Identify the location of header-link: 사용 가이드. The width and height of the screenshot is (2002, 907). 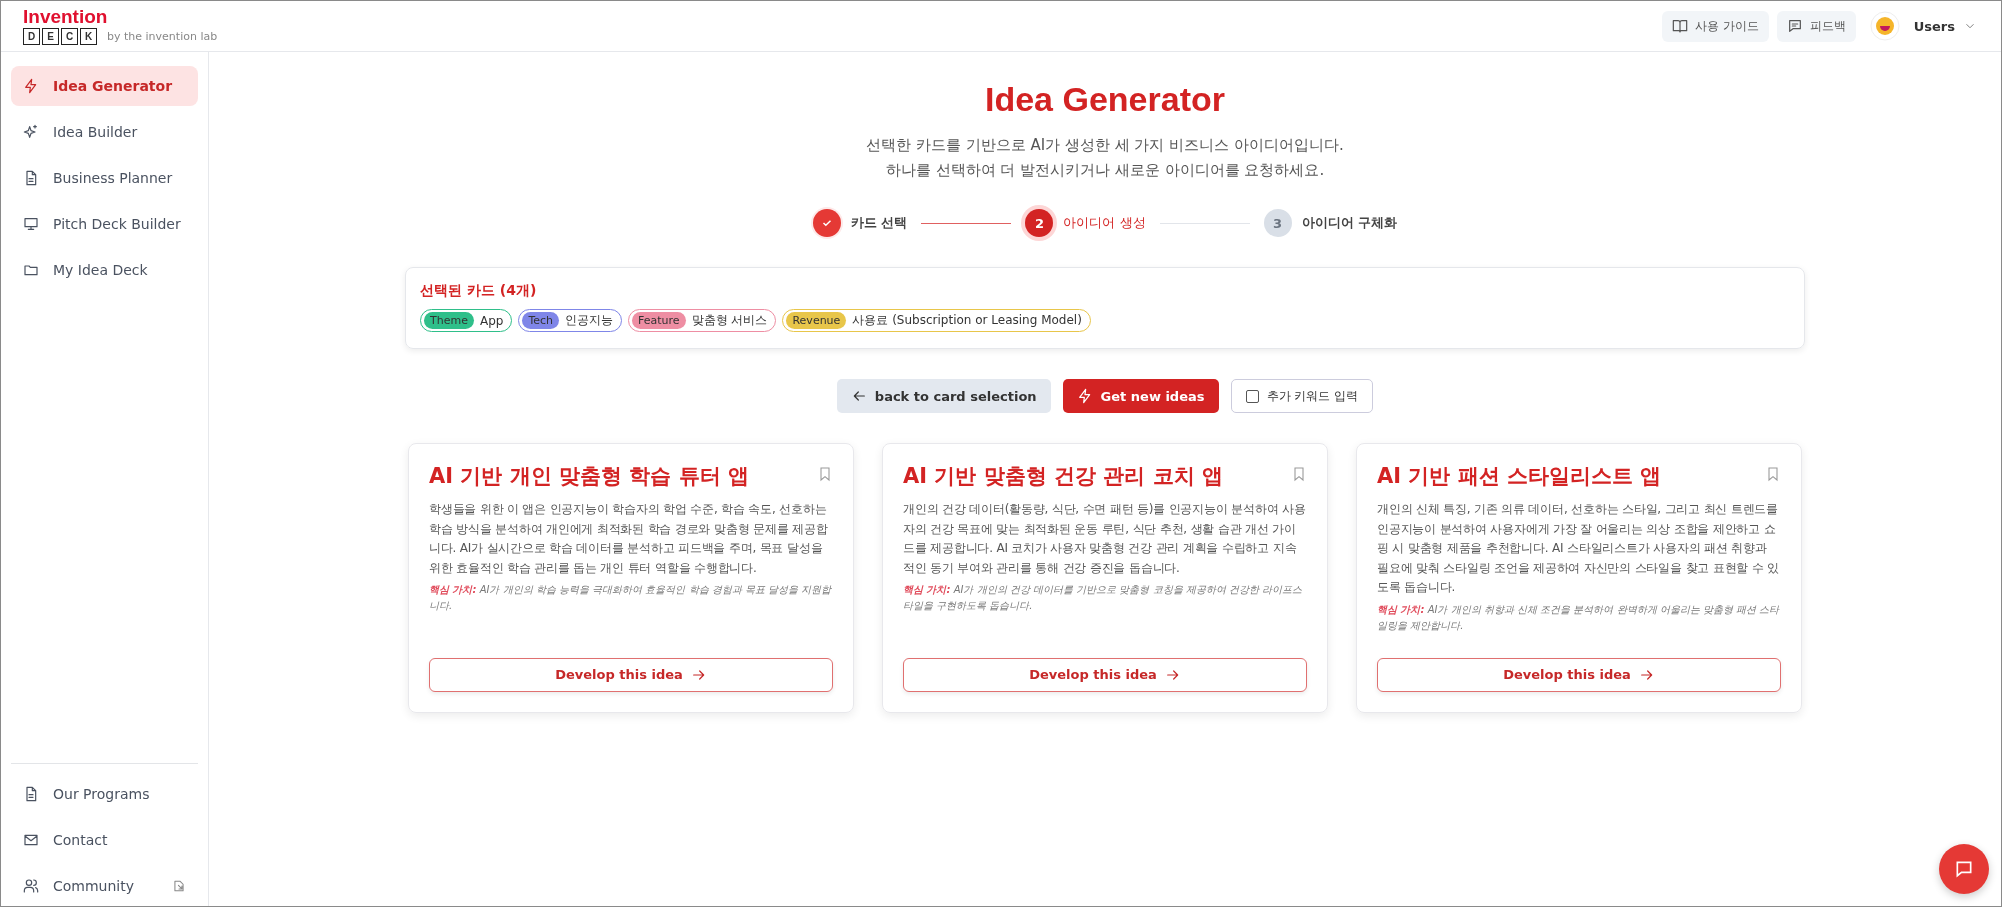
(1715, 26).